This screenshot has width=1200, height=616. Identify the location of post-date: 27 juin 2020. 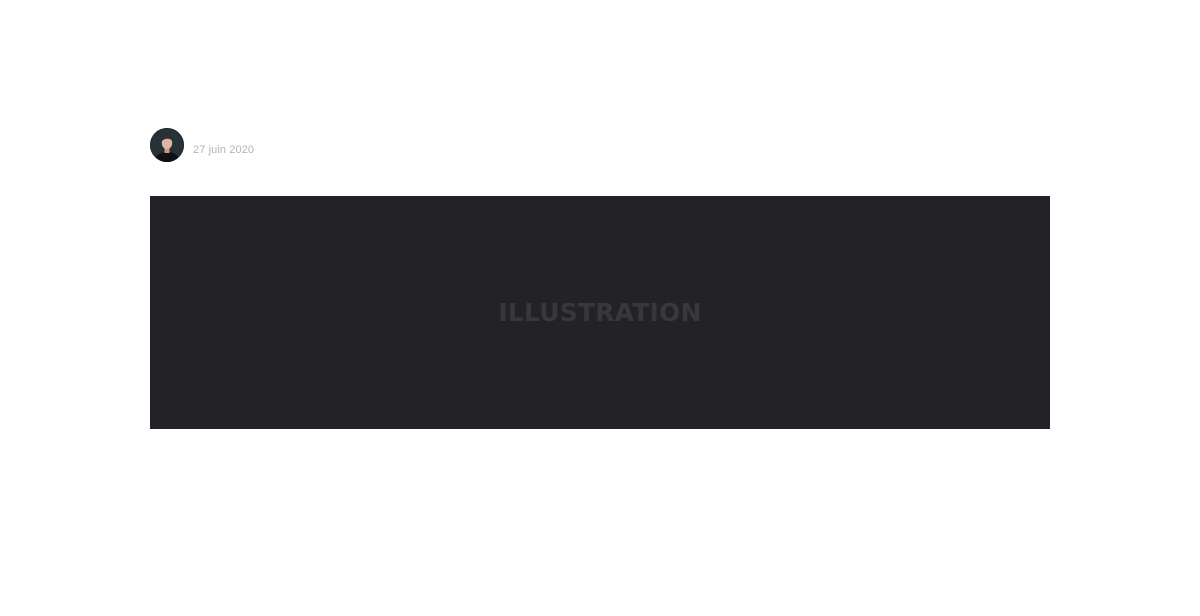
(224, 150).